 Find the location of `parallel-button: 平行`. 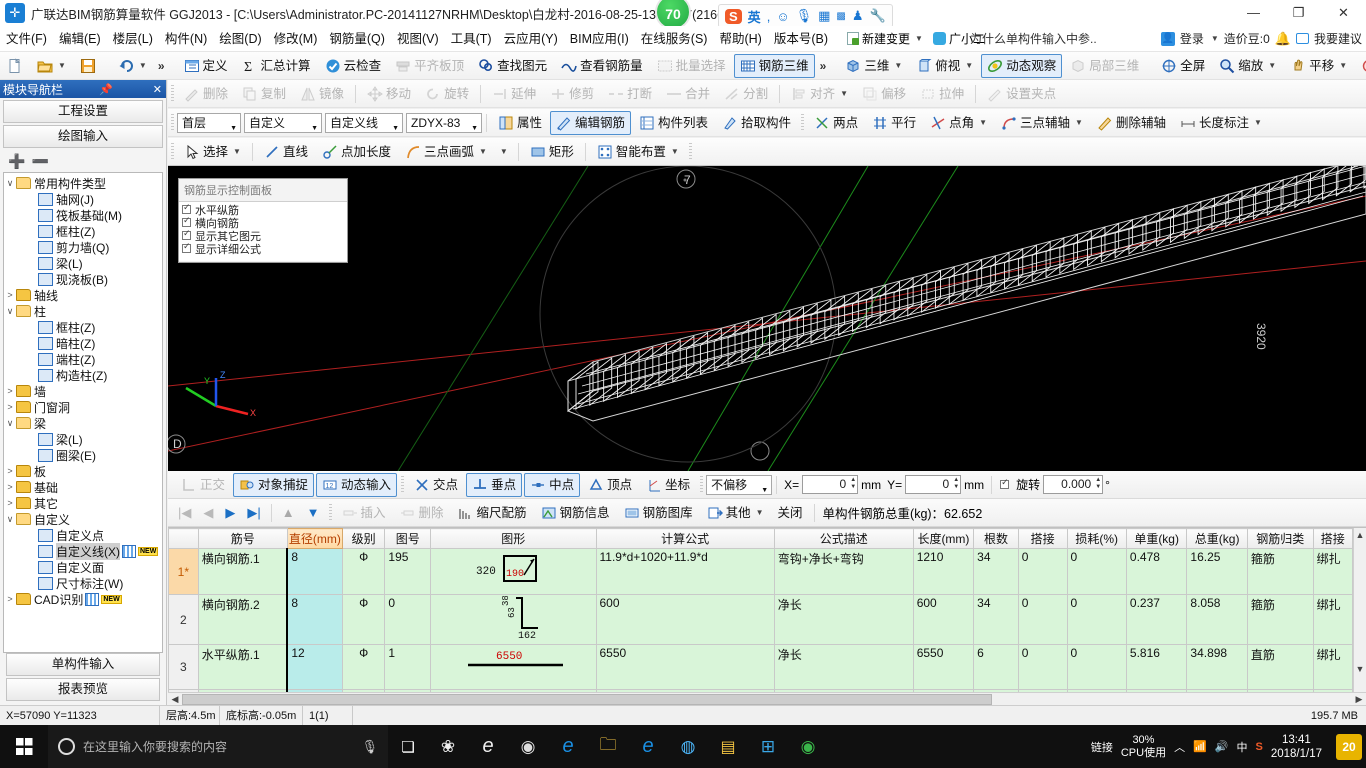

parallel-button: 平行 is located at coordinates (894, 123).